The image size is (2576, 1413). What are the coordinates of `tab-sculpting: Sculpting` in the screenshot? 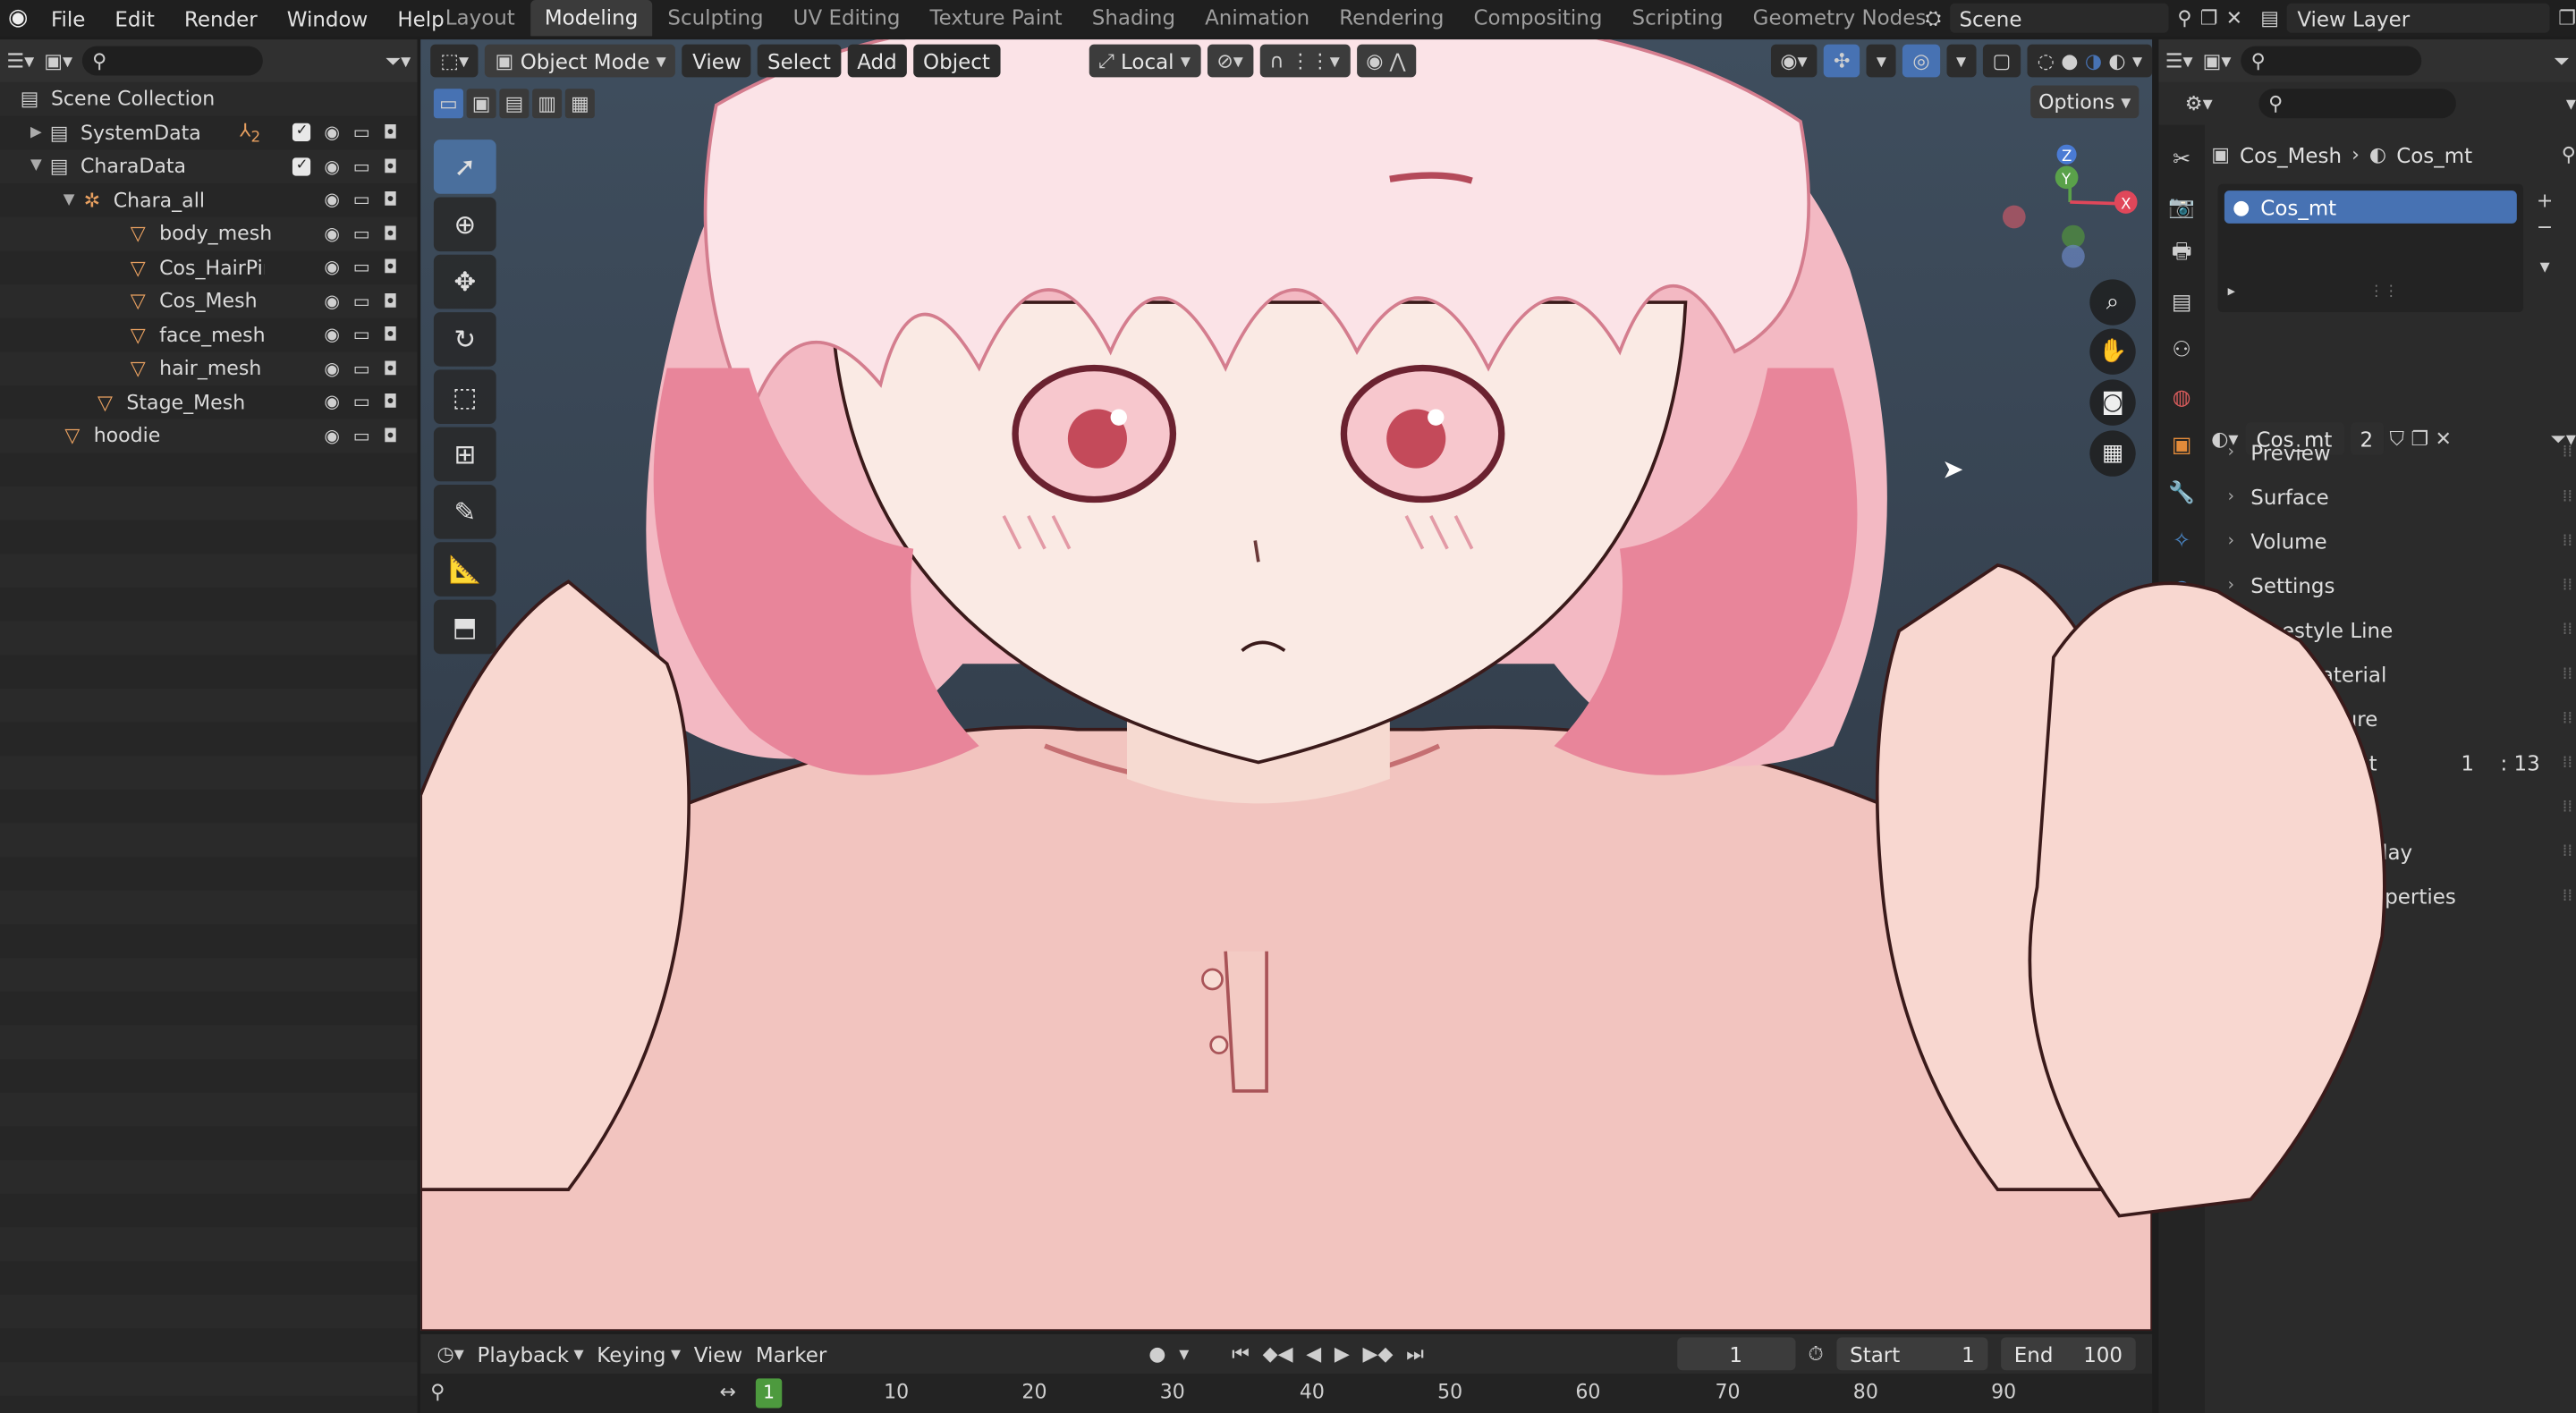 It's located at (715, 18).